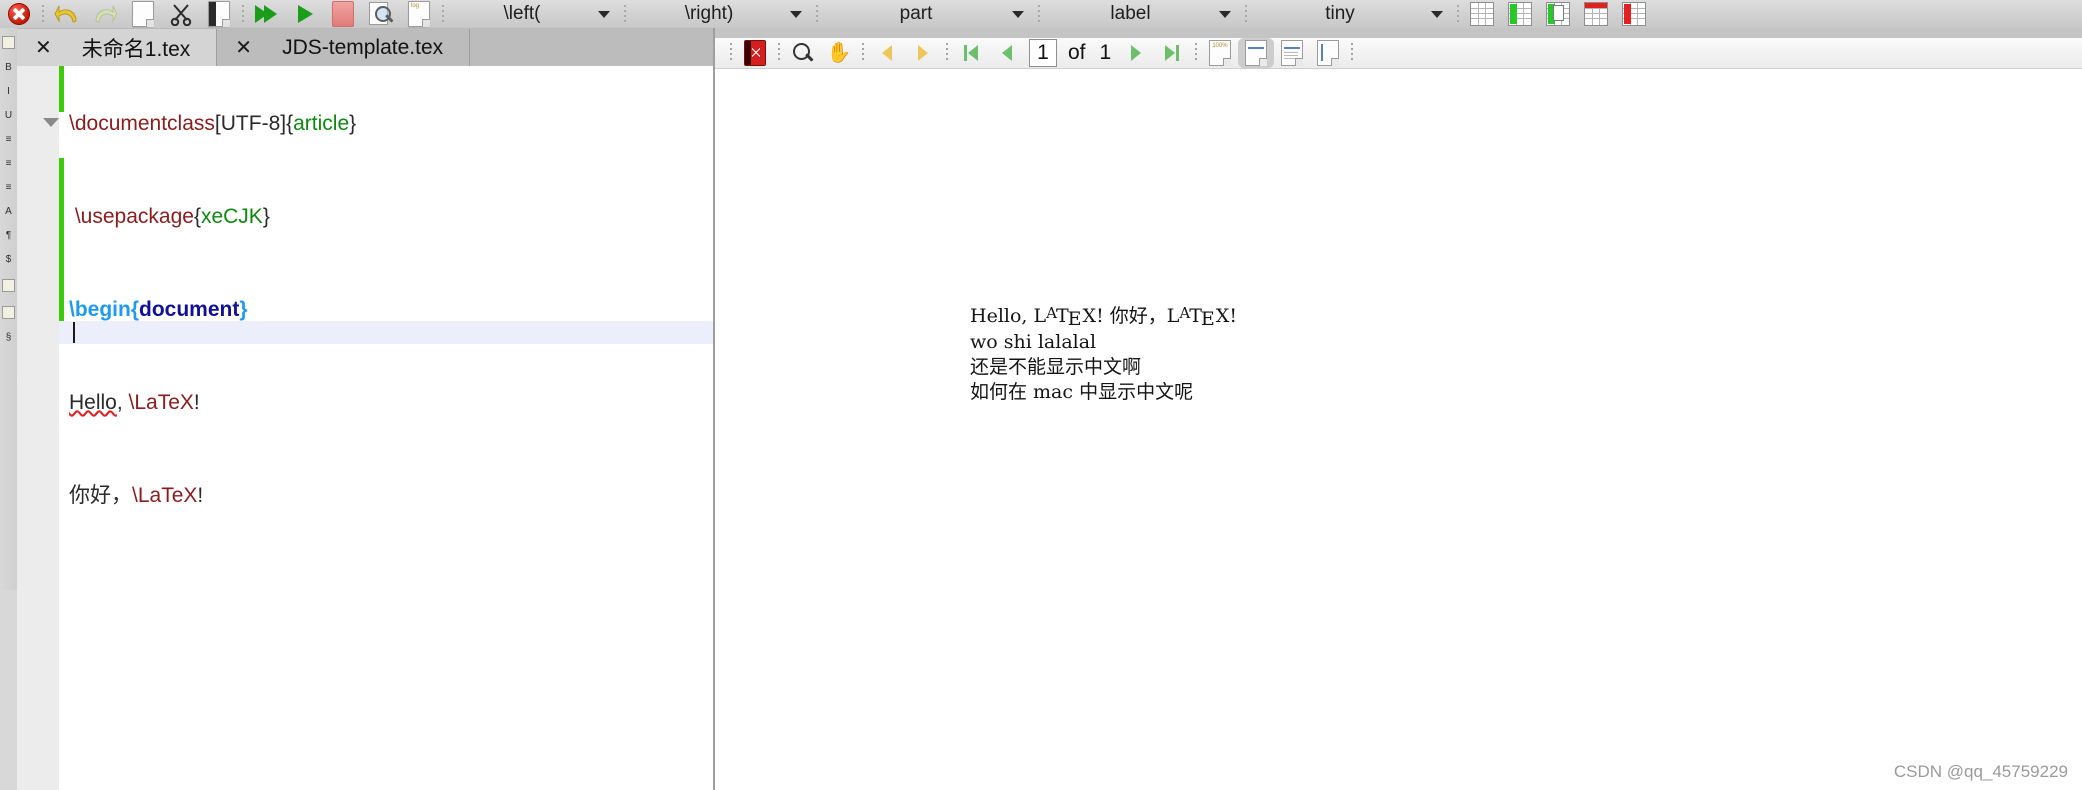  Describe the element at coordinates (1065, 317) in the screenshot. I see `latex-logo: LATEX` at that location.